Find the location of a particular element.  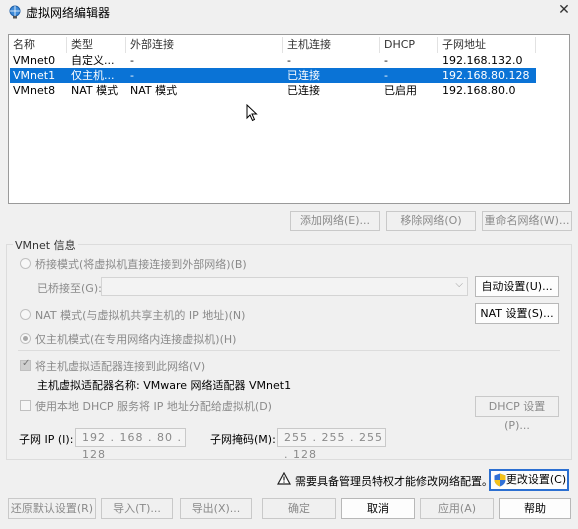

table-row: VMnet0 自定义... - - - 192.168.132.0 is located at coordinates (273, 60).